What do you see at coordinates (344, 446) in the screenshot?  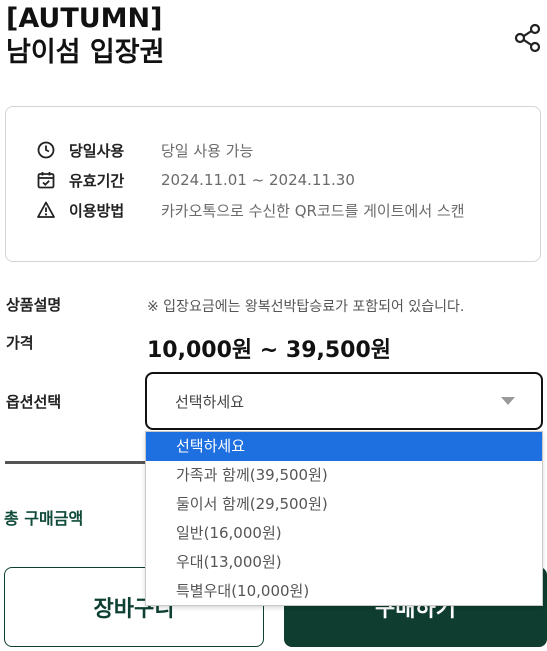 I see `option-item: 선택하세요` at bounding box center [344, 446].